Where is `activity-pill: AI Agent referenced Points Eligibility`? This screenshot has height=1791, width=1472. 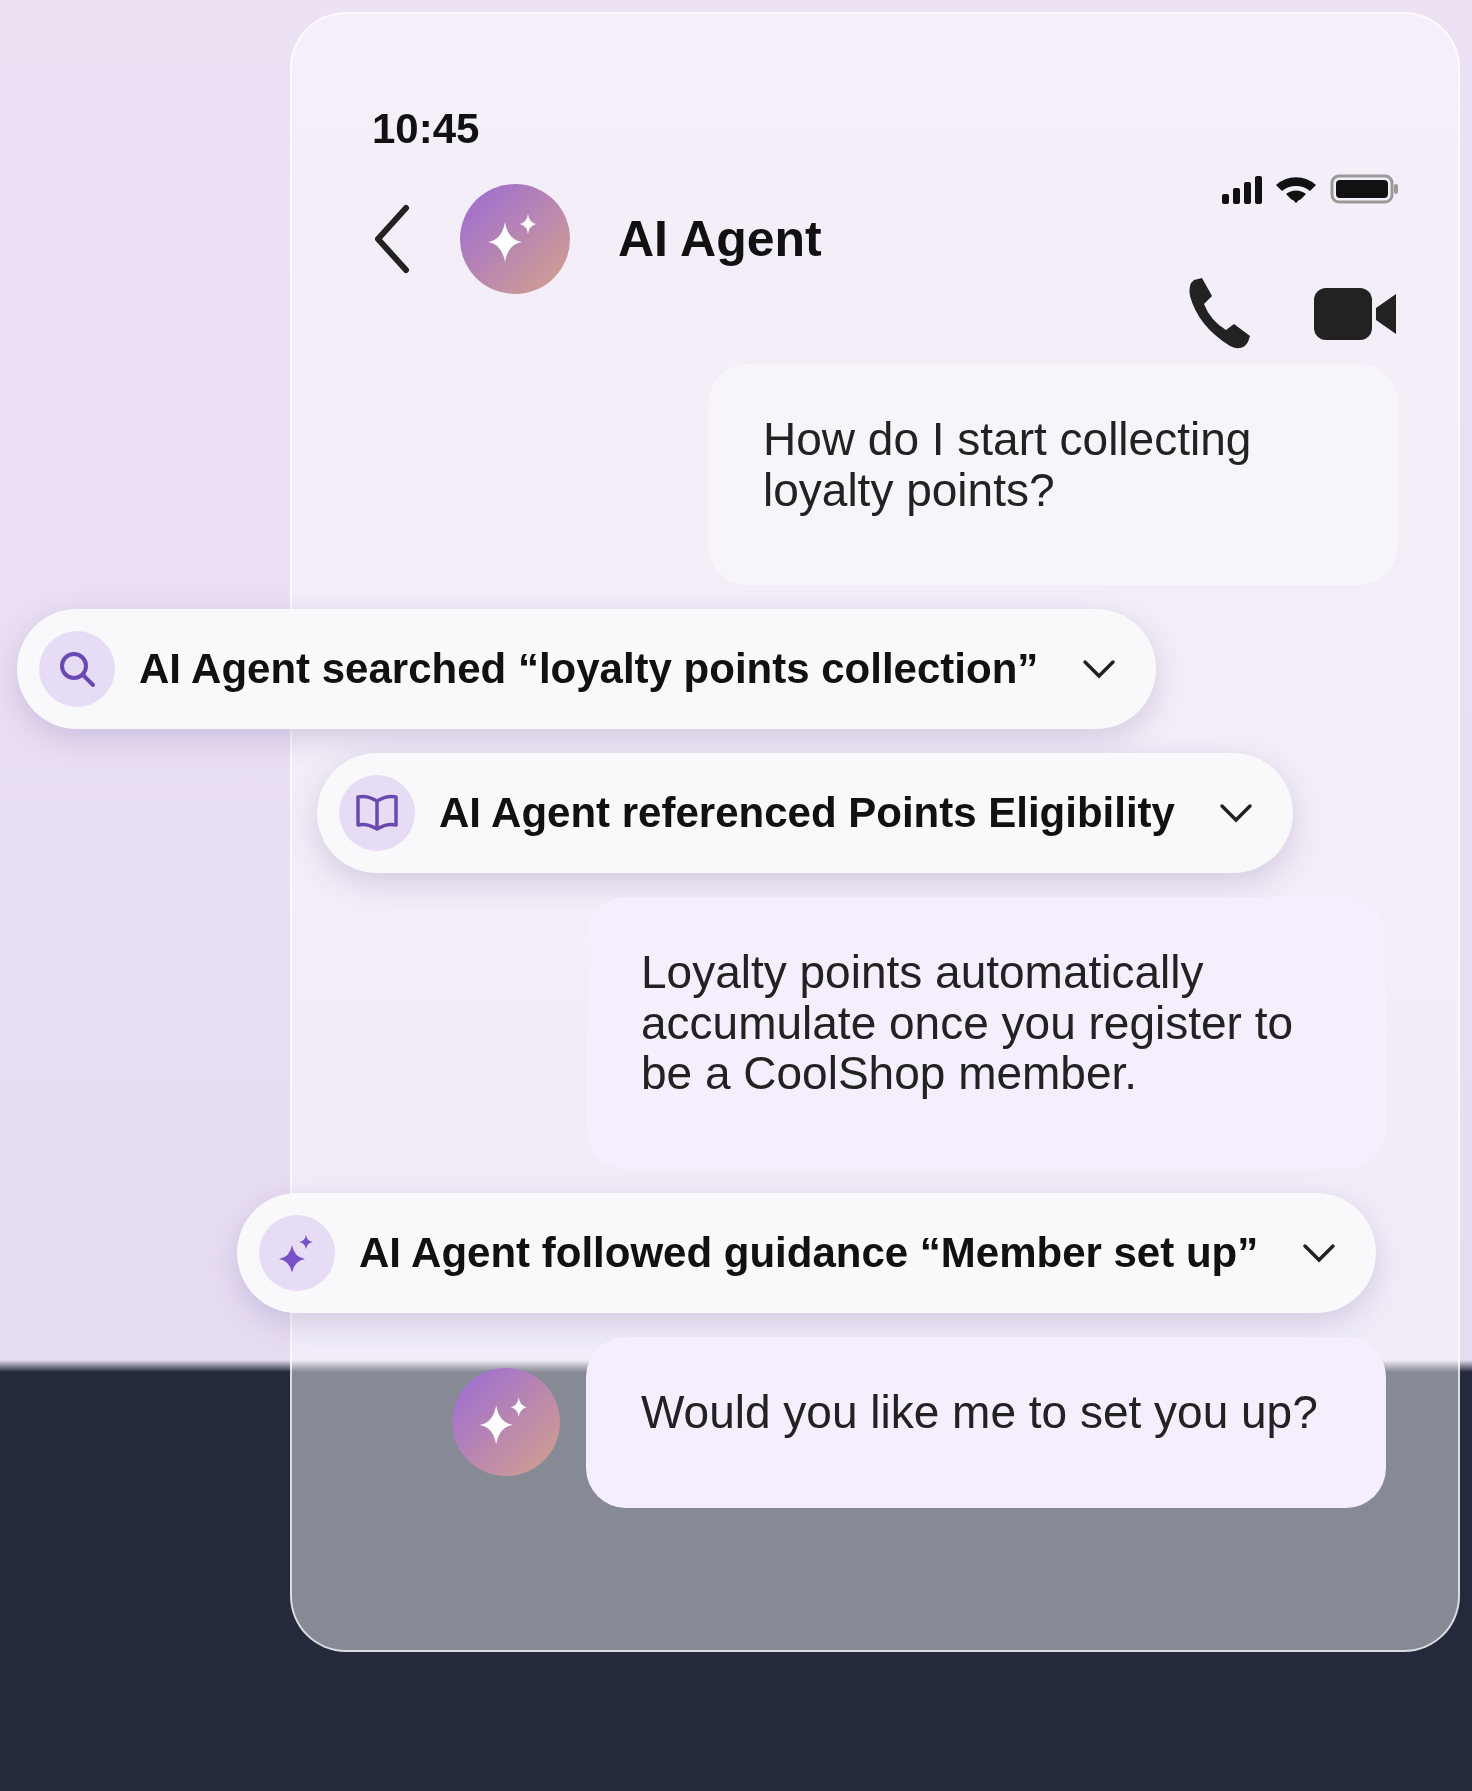 activity-pill: AI Agent referenced Points Eligibility is located at coordinates (805, 813).